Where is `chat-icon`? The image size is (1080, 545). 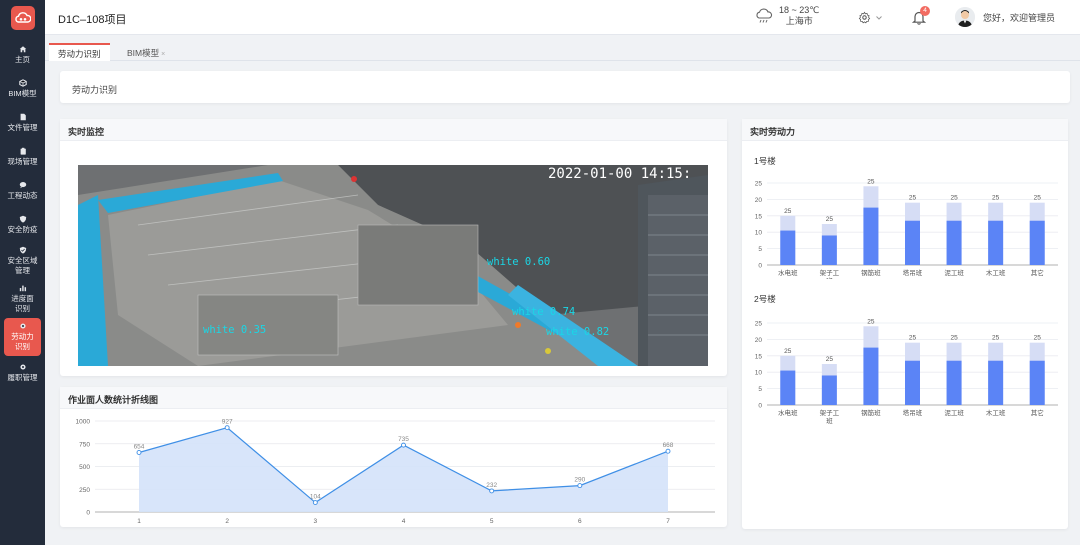
chat-icon is located at coordinates (22, 185).